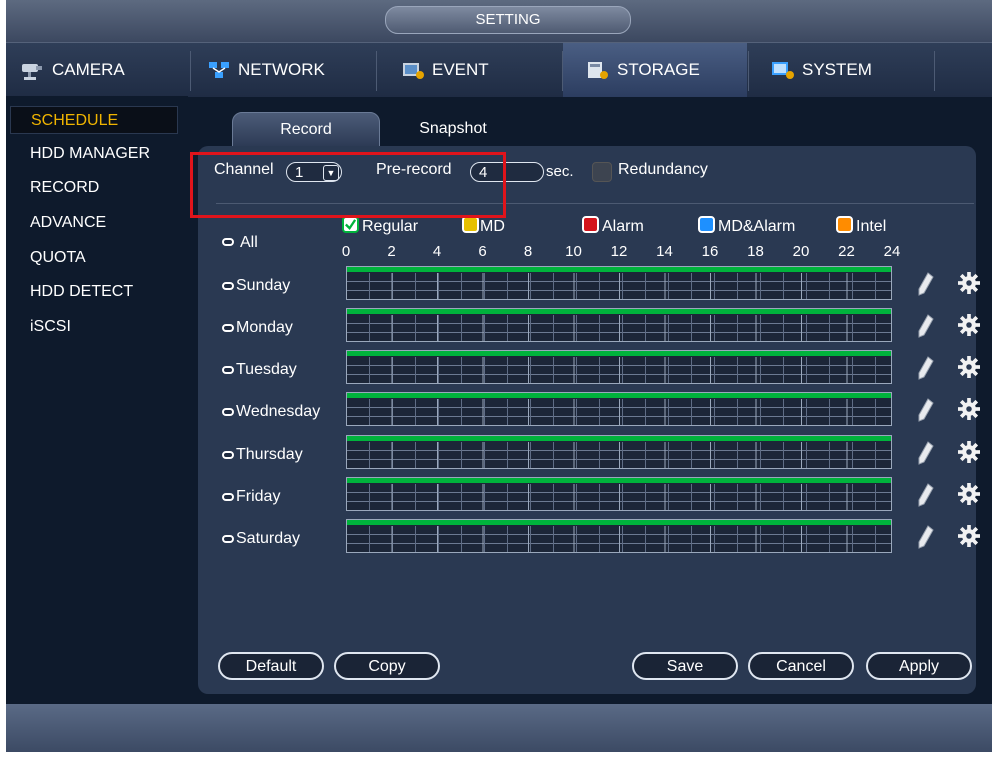 The height and width of the screenshot is (757, 998). Describe the element at coordinates (281, 69) in the screenshot. I see `tab-network-label: NETWORK` at that location.